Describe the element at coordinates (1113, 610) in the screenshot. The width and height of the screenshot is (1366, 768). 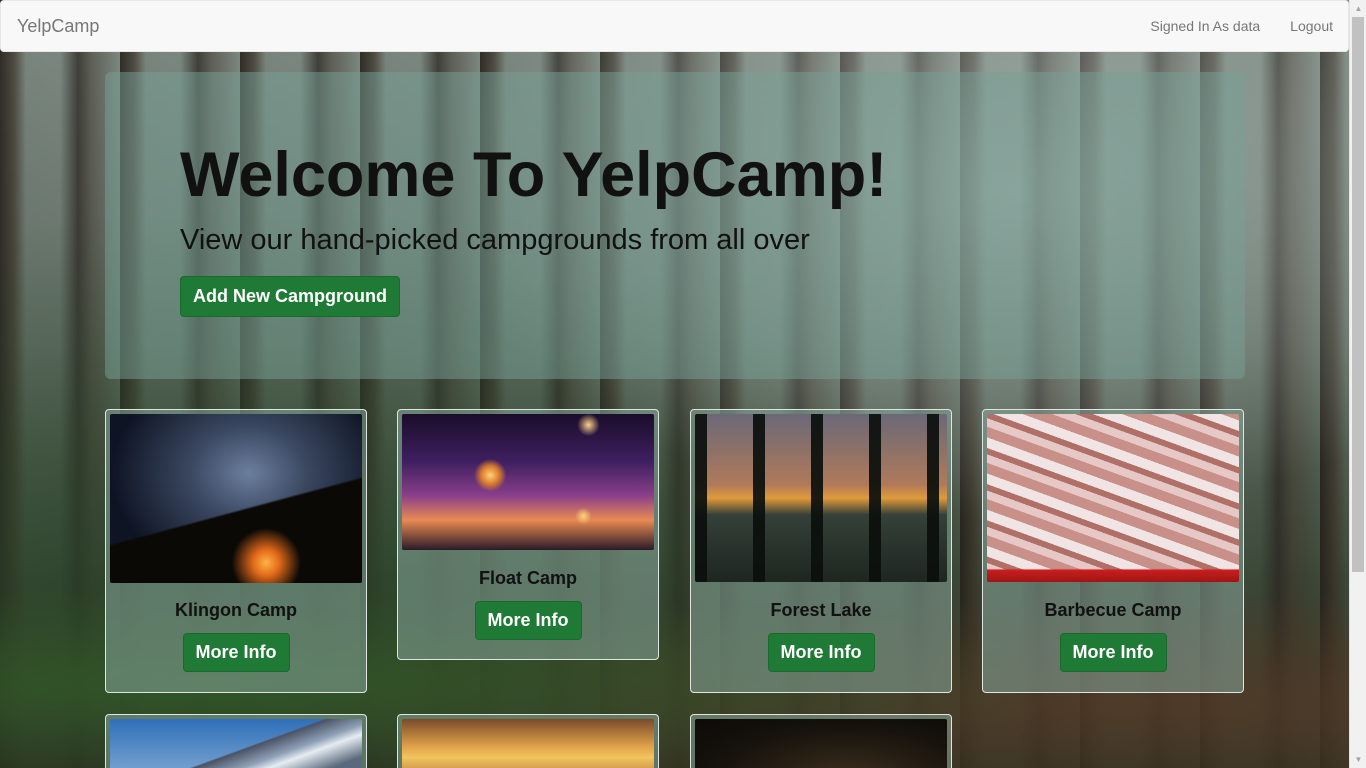
I see `campground-name: Barbecue Camp` at that location.